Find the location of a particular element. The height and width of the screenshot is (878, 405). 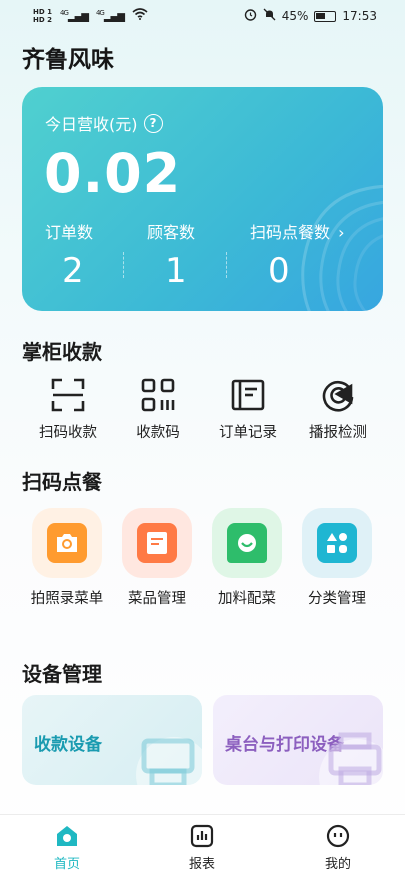

stat-scan-orders-label: 扫码点餐数 › is located at coordinates (312, 231).